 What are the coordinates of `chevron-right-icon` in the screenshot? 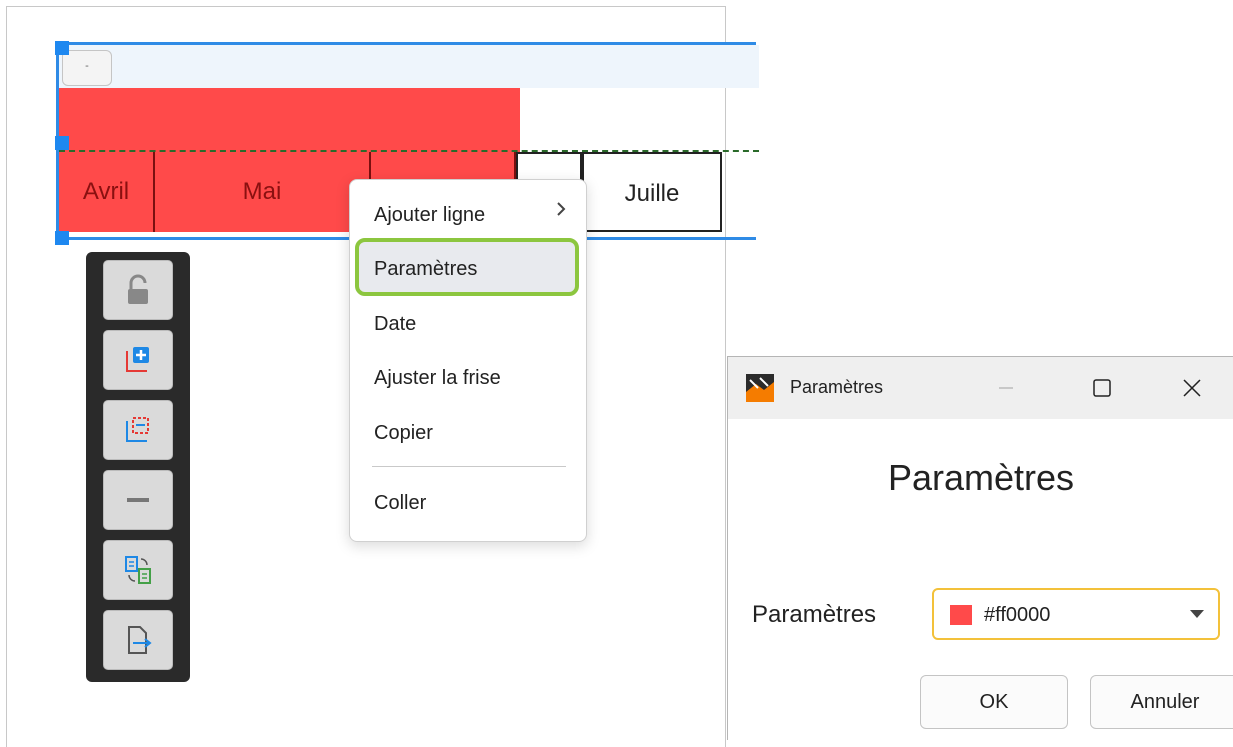 It's located at (561, 209).